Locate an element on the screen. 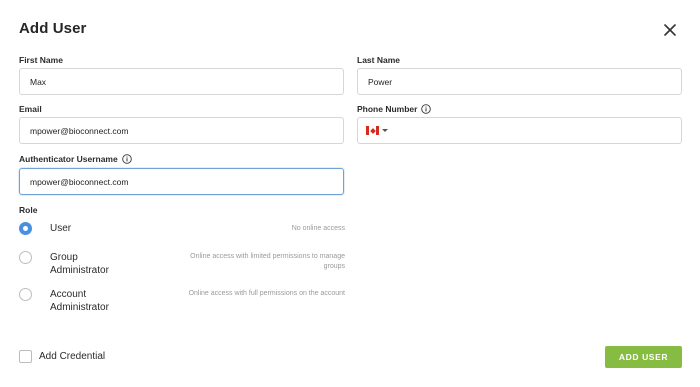  email-label: Email is located at coordinates (30, 109).